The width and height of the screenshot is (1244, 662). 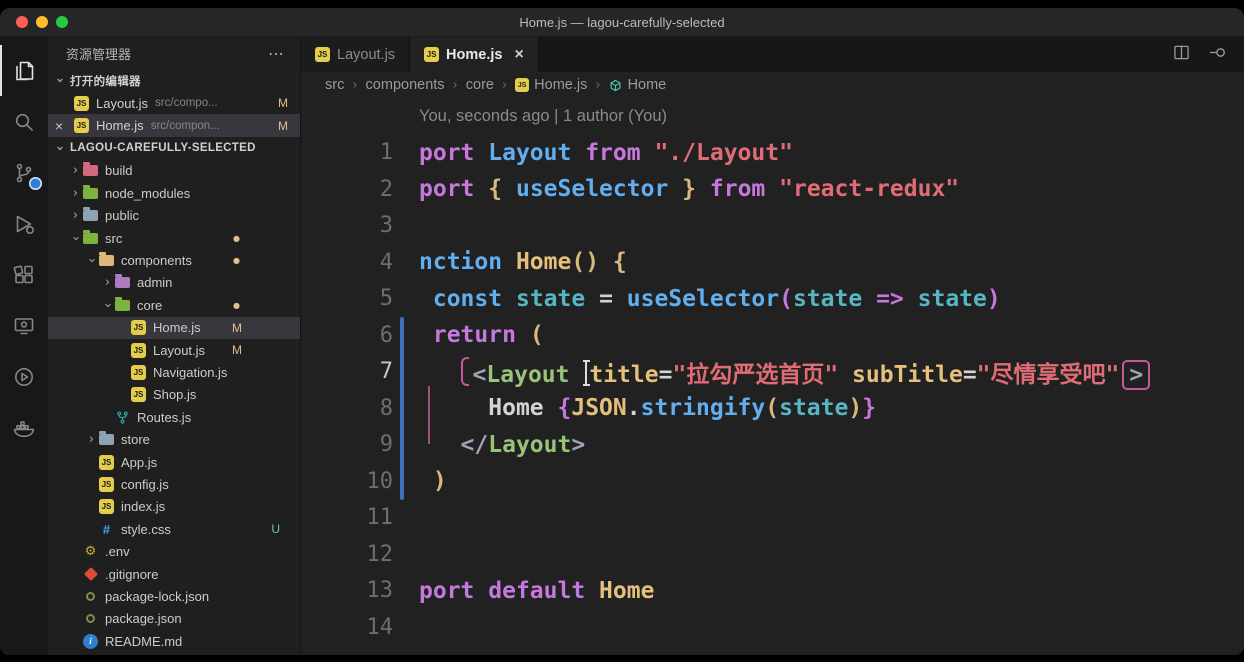 I want to click on file-Home.js: JS Home.js M, so click(x=174, y=327).